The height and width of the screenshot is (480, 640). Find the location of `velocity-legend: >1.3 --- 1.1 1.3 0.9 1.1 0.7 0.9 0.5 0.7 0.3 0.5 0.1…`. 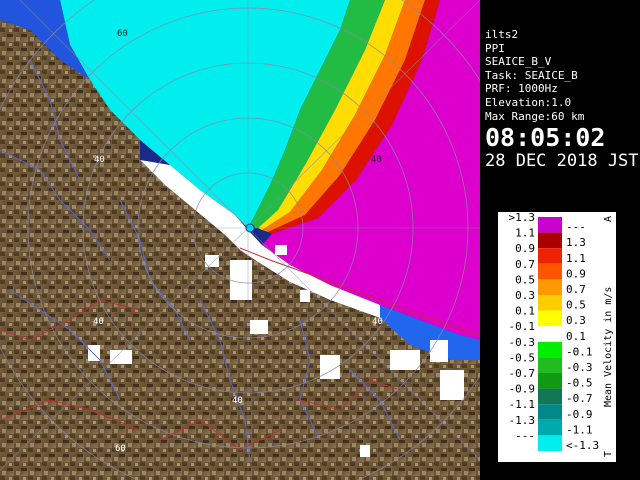

velocity-legend: >1.3 --- 1.1 1.3 0.9 1.1 0.7 0.9 0.5 0.7 0.3 0.5 0.1… is located at coordinates (557, 337).